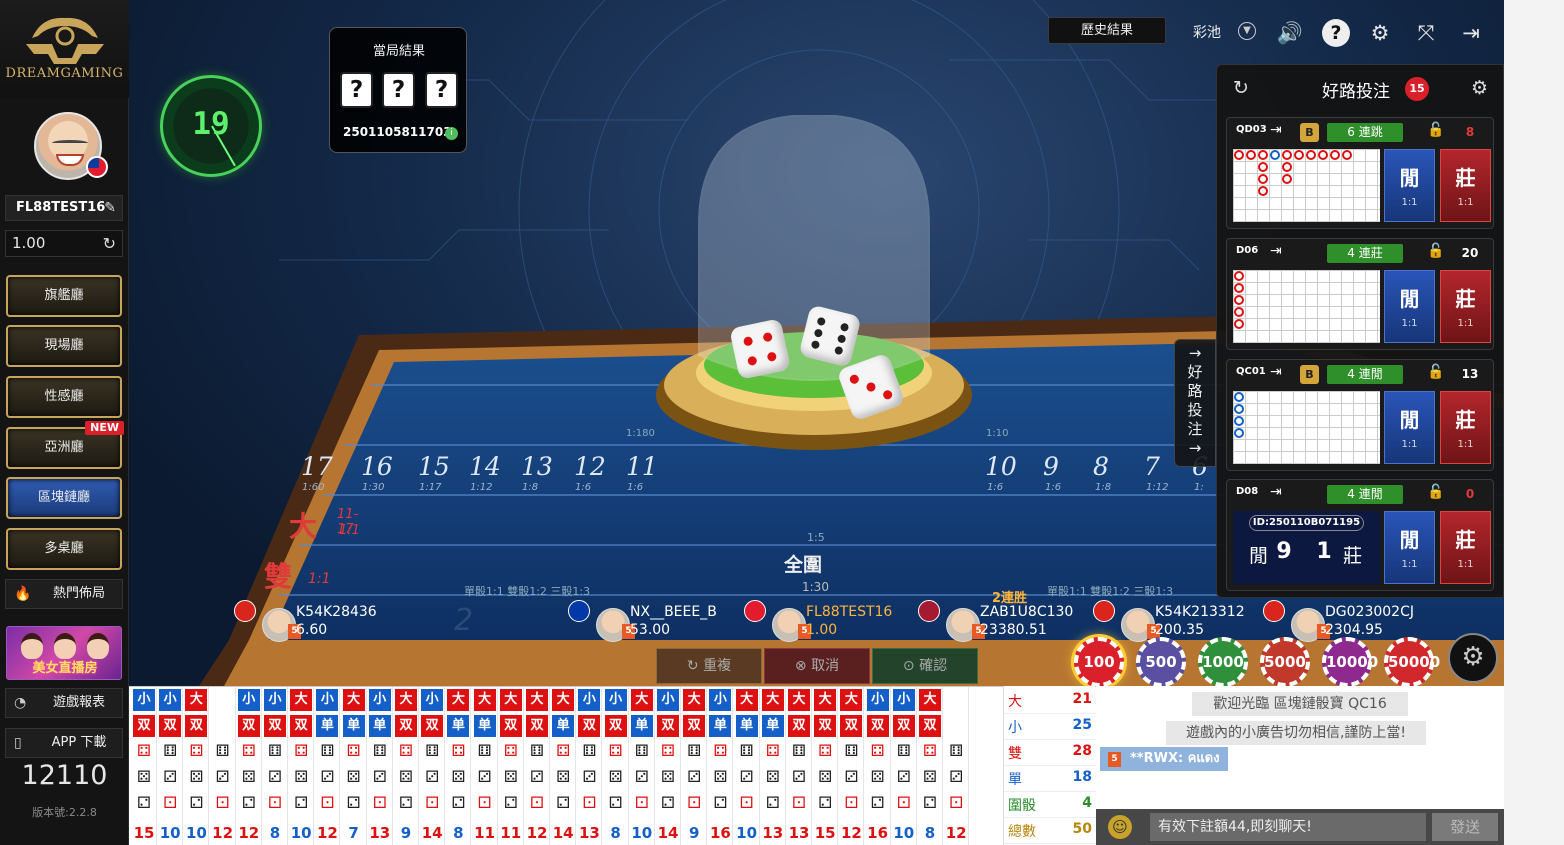 This screenshot has width=1564, height=845. Describe the element at coordinates (650, 630) in the screenshot. I see `player-balance: 53.00` at that location.